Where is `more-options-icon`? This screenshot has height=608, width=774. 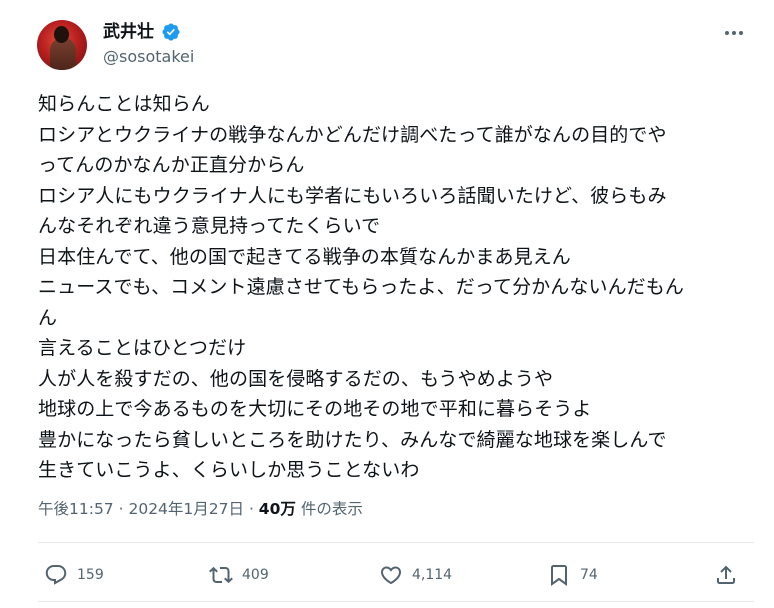
more-options-icon is located at coordinates (734, 33).